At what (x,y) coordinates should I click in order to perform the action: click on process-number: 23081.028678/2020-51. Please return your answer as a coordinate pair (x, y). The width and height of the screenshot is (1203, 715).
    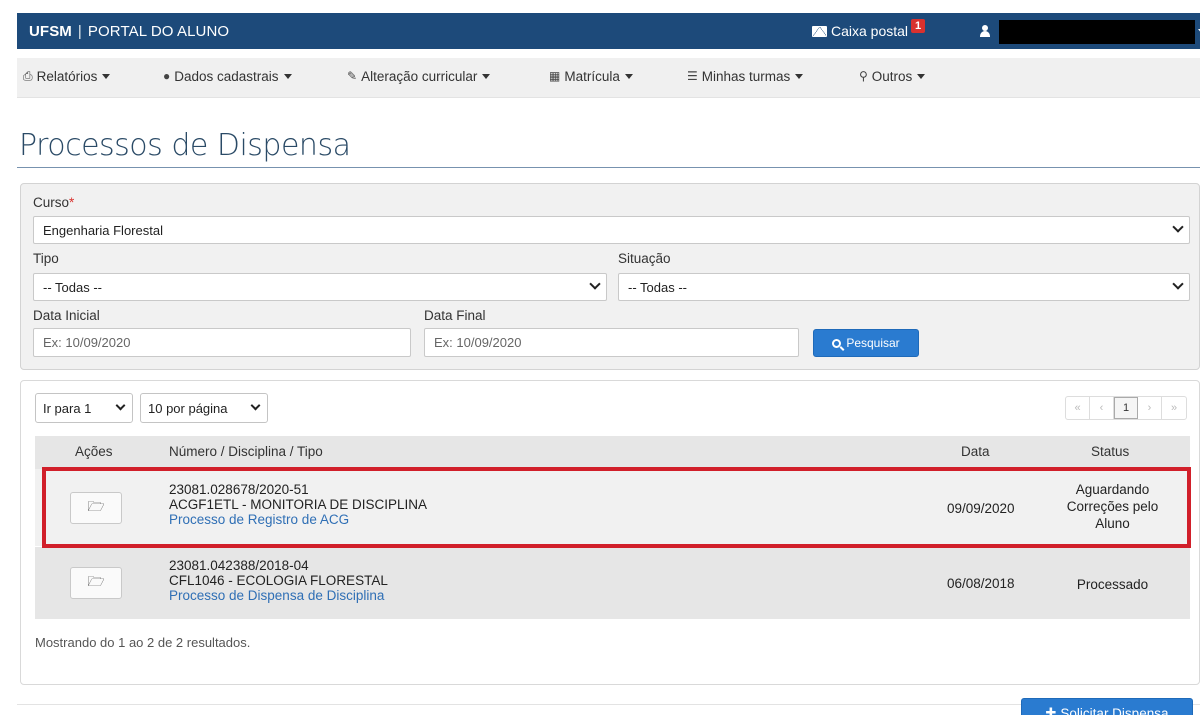
    Looking at the image, I should click on (239, 489).